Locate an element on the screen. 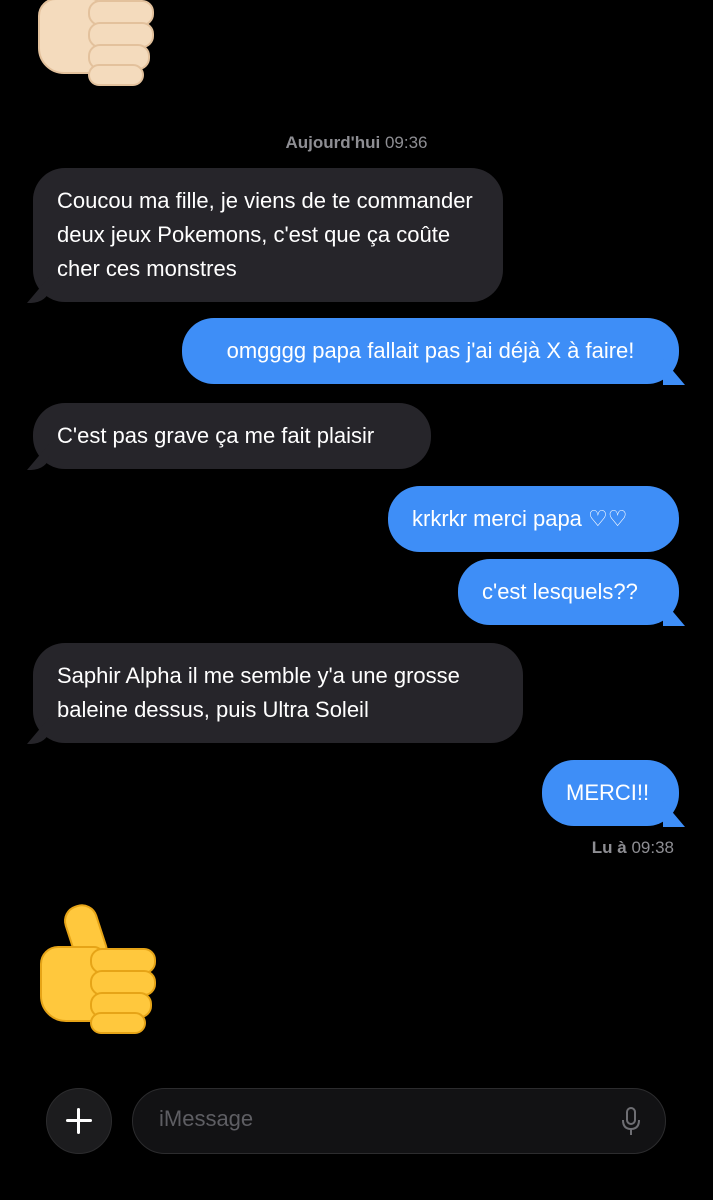 This screenshot has height=1200, width=713. message-bubble-sent: MERCI!! is located at coordinates (613, 793).